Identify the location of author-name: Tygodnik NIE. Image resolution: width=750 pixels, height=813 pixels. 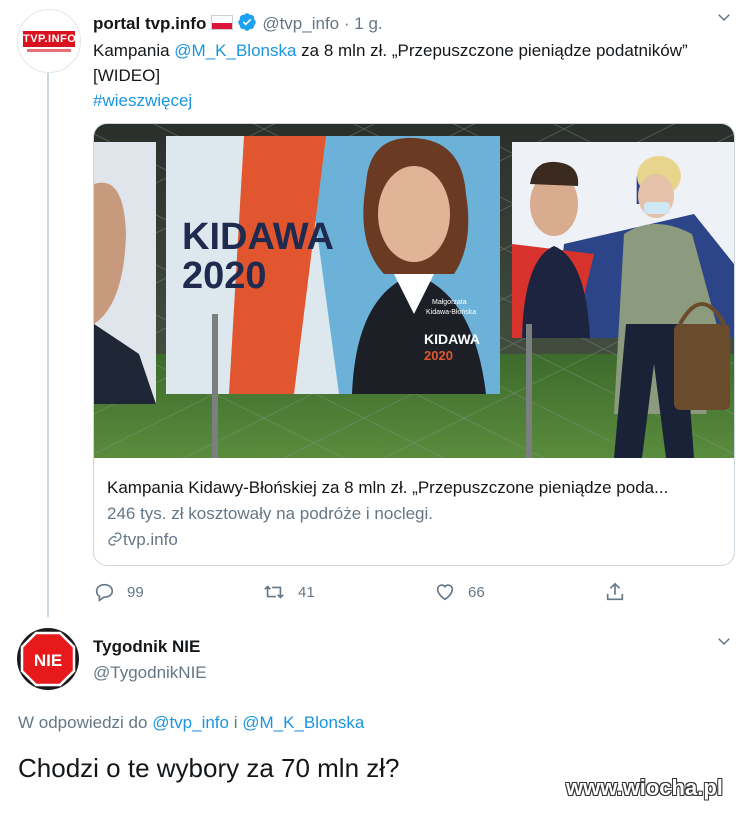
(146, 647).